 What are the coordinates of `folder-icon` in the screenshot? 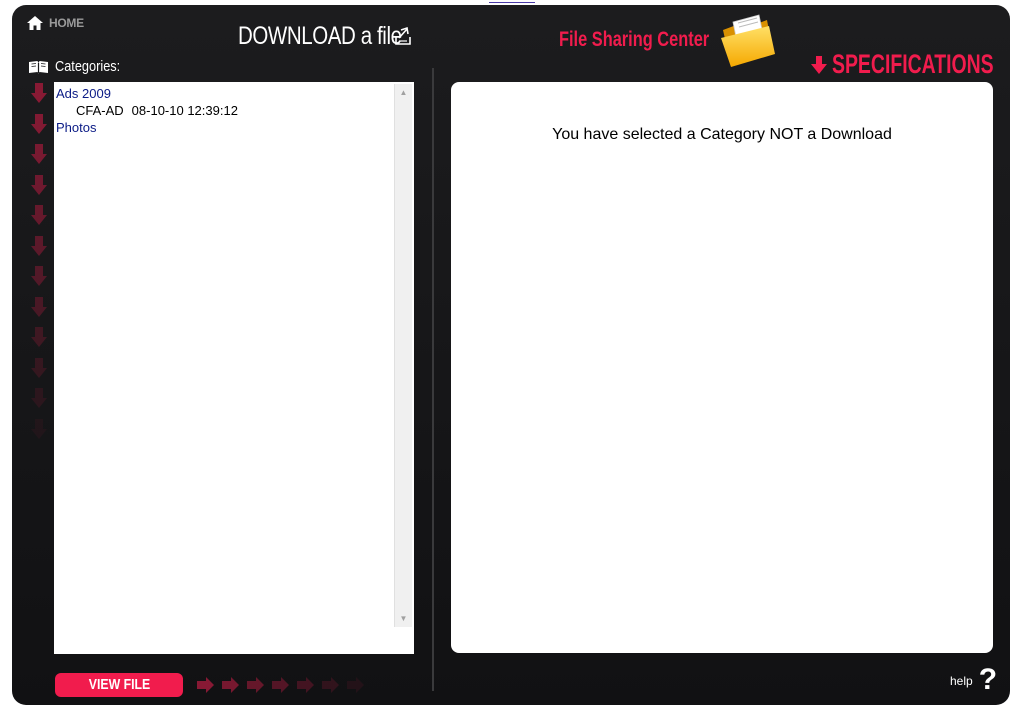 It's located at (748, 40).